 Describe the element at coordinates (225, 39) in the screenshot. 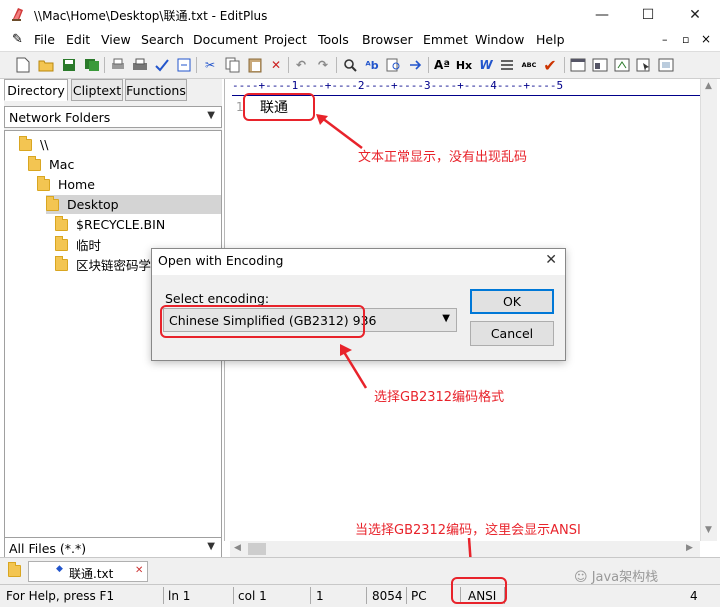

I see `menu-document: Document` at that location.